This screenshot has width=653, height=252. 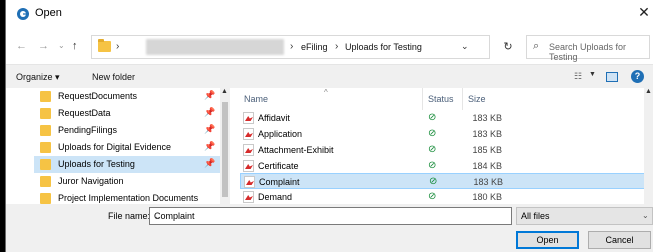 What do you see at coordinates (279, 182) in the screenshot?
I see `file-name: Complaint` at bounding box center [279, 182].